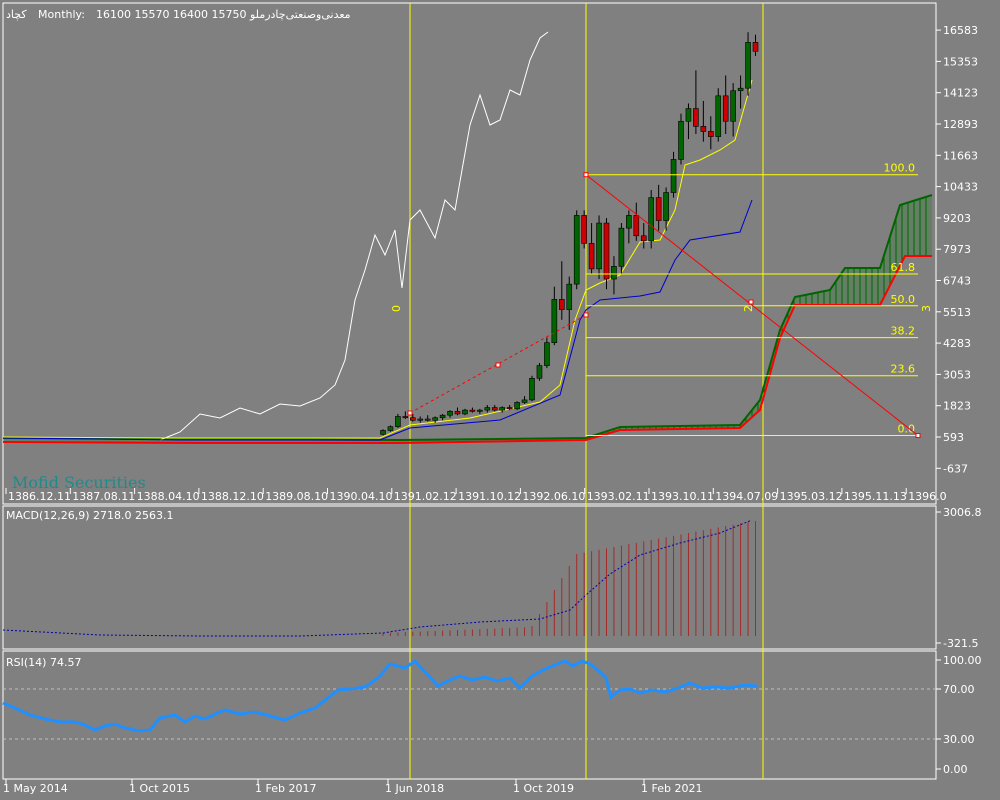 This screenshot has width=1000, height=800. Describe the element at coordinates (903, 267) in the screenshot. I see `fib-level-label: 61.8` at that location.